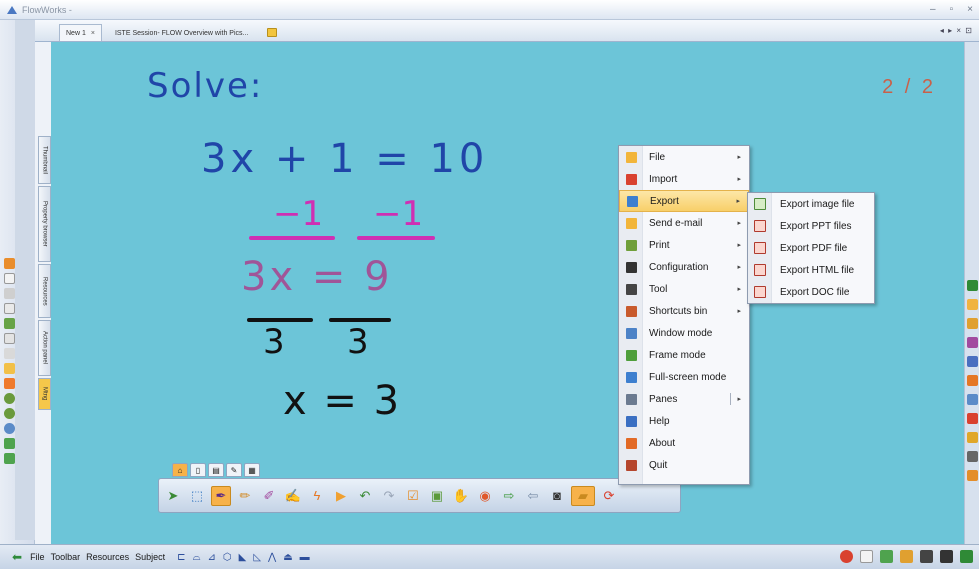 Image resolution: width=979 pixels, height=569 pixels. I want to click on menu-item-about: About, so click(684, 443).